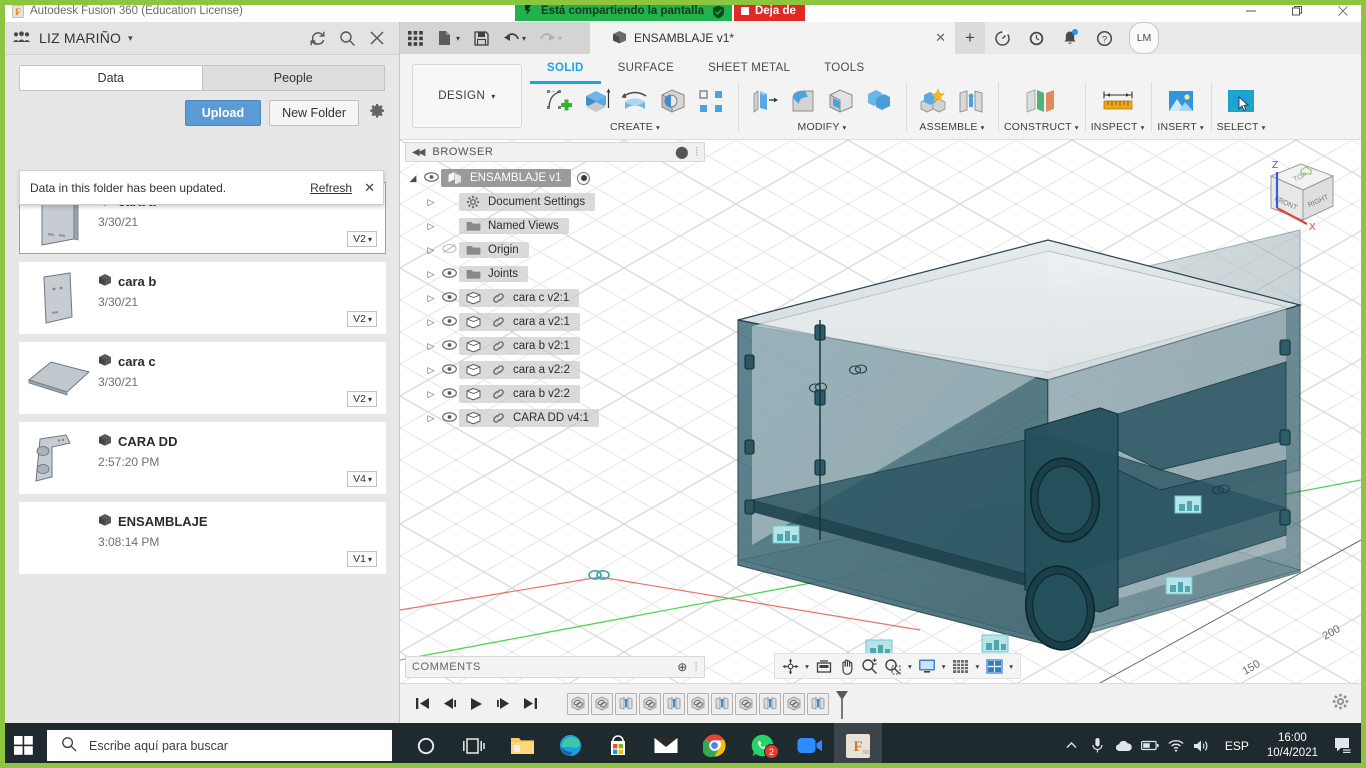  Describe the element at coordinates (762, 745) in the screenshot. I see `whatsapp-icon: 2` at that location.